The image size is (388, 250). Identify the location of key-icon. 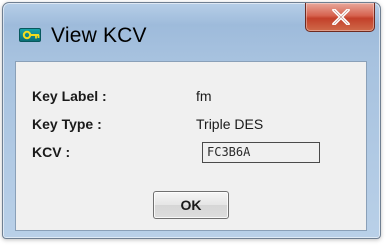
(30, 35).